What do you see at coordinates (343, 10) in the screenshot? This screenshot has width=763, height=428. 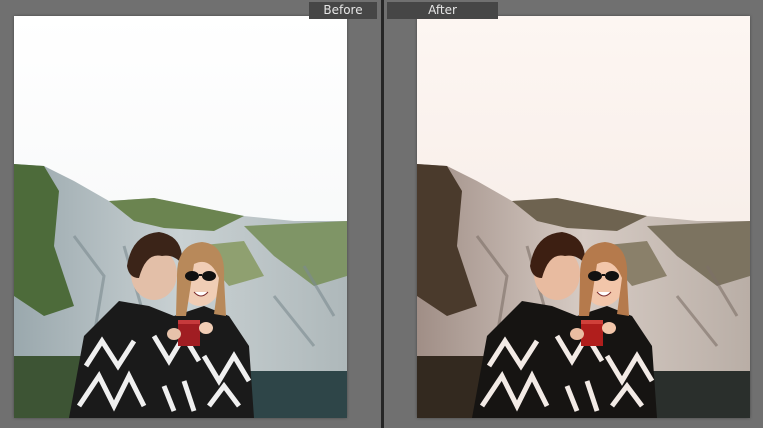 I see `before-label: Before` at bounding box center [343, 10].